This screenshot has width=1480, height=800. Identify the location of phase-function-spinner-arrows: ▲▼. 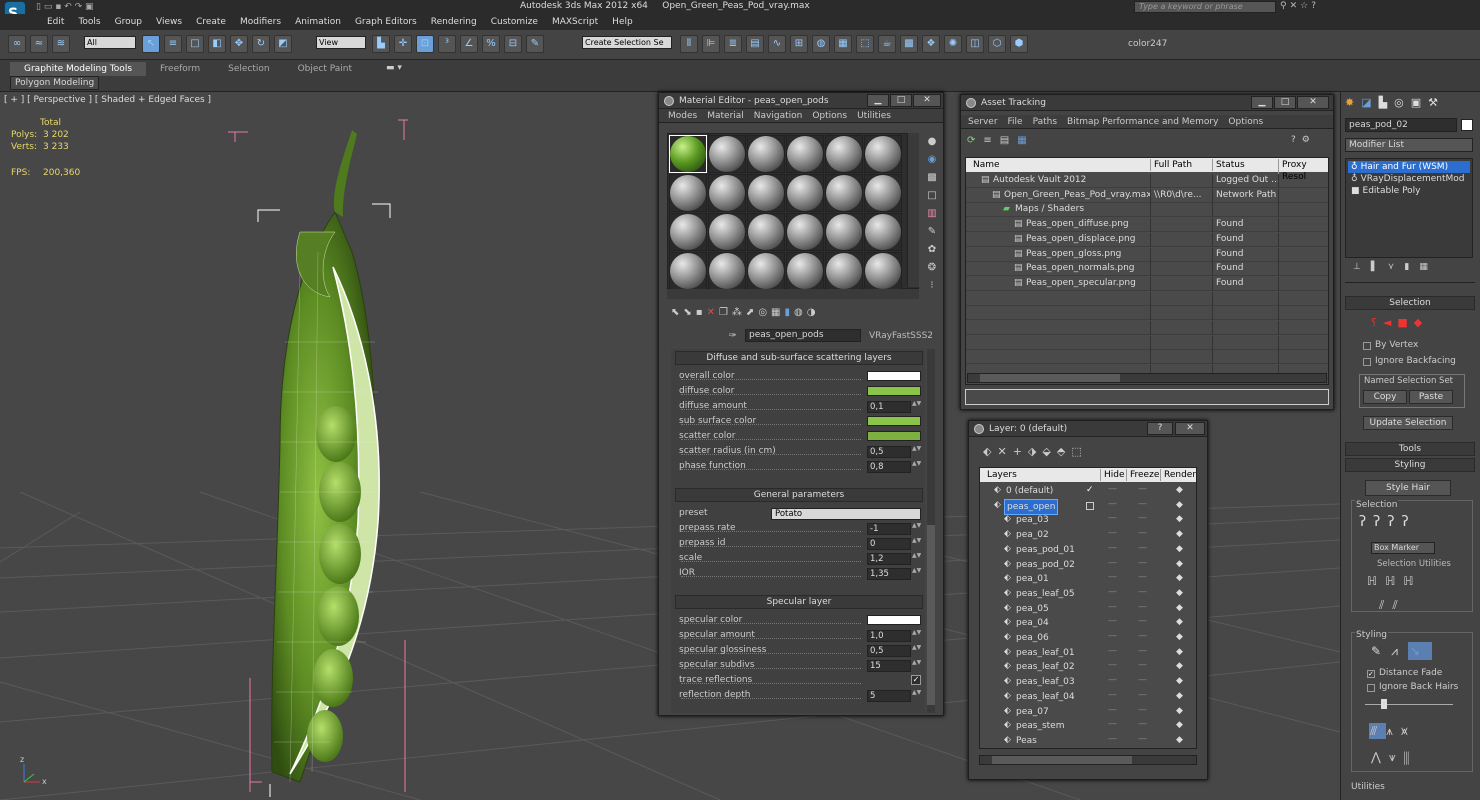
(916, 467).